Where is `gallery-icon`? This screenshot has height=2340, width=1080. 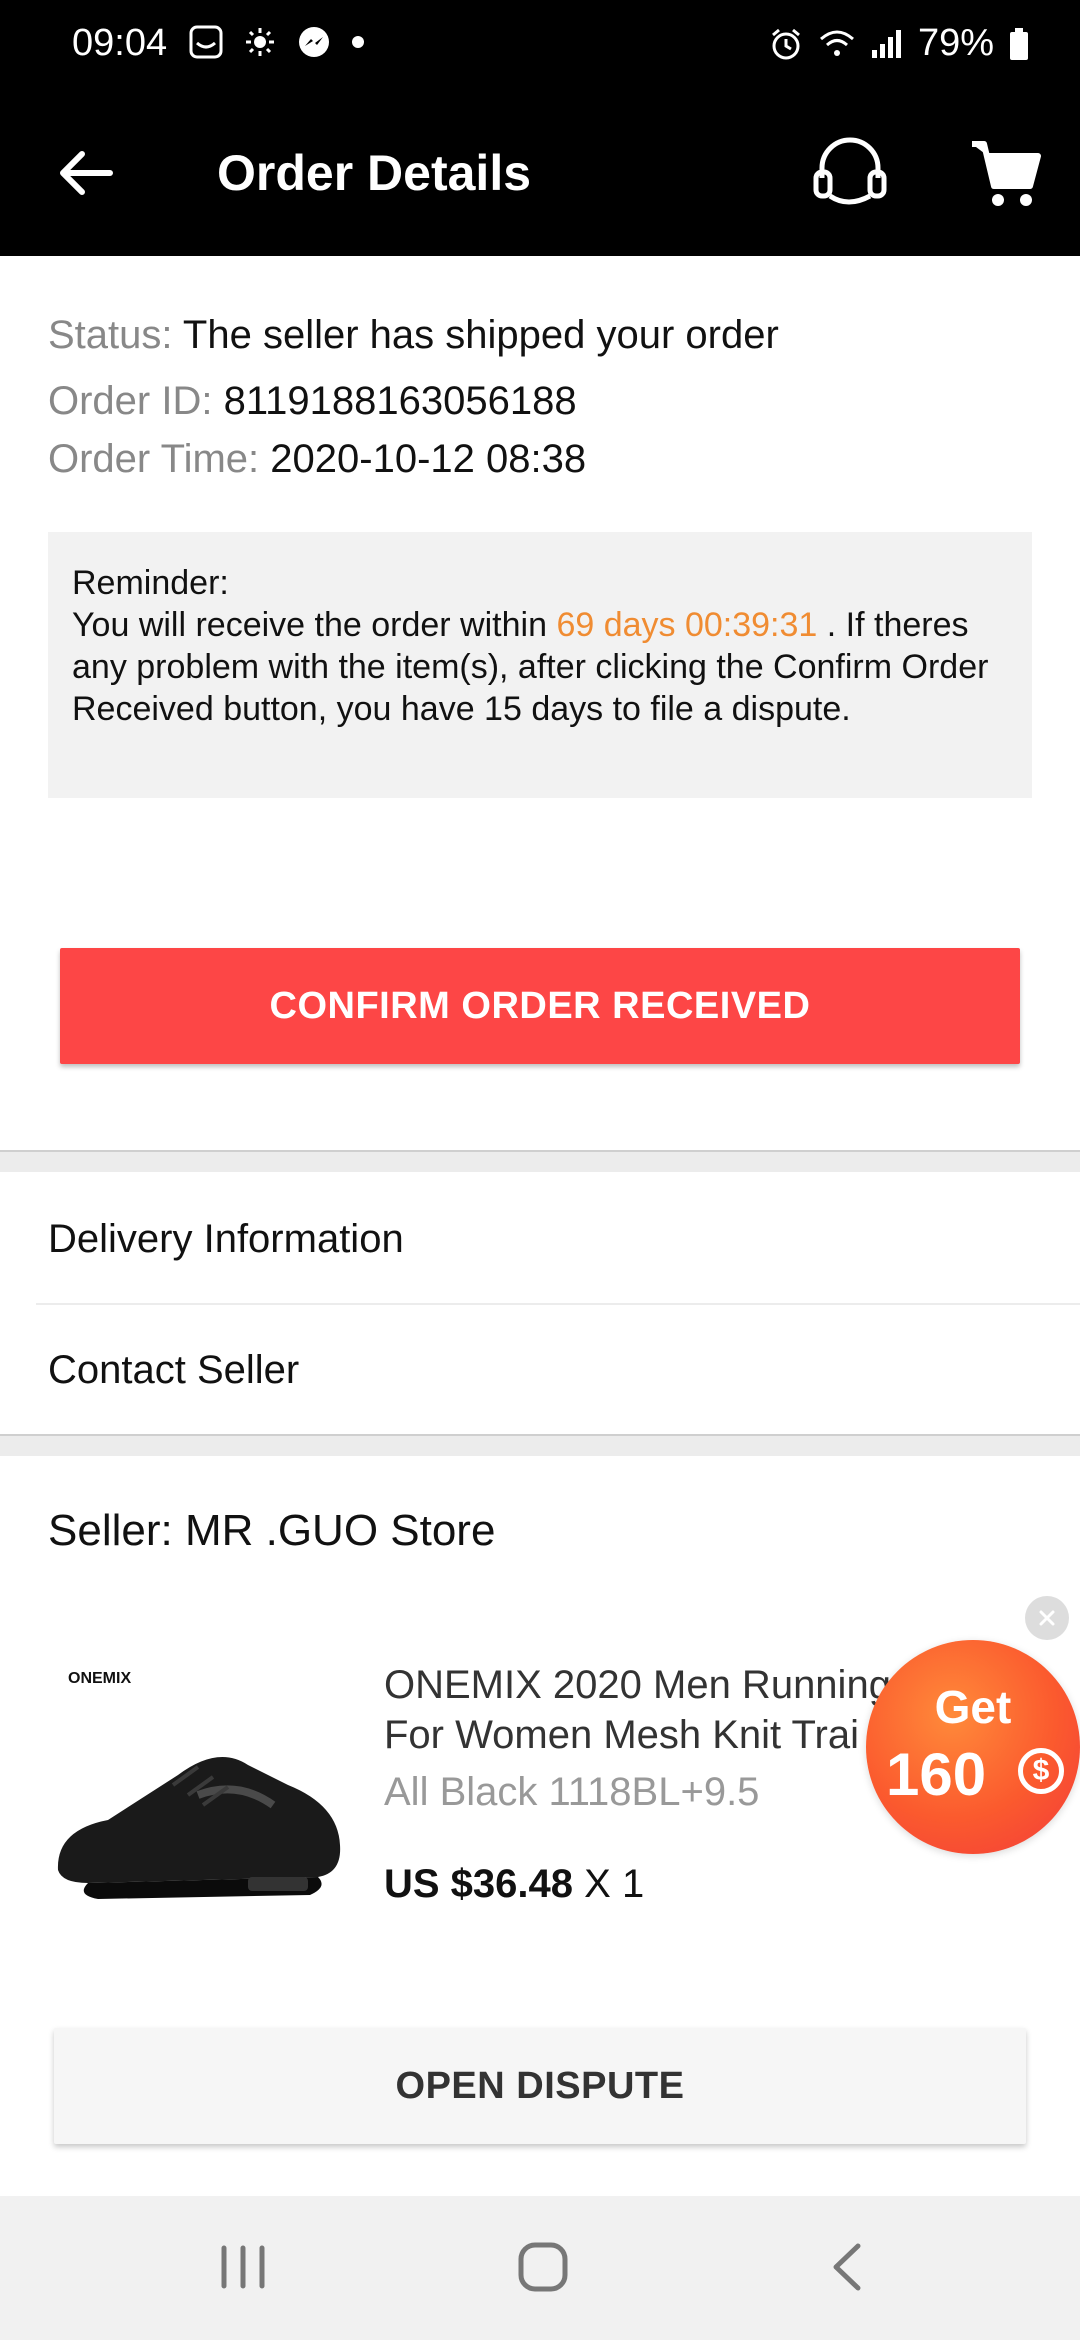
gallery-icon is located at coordinates (206, 42).